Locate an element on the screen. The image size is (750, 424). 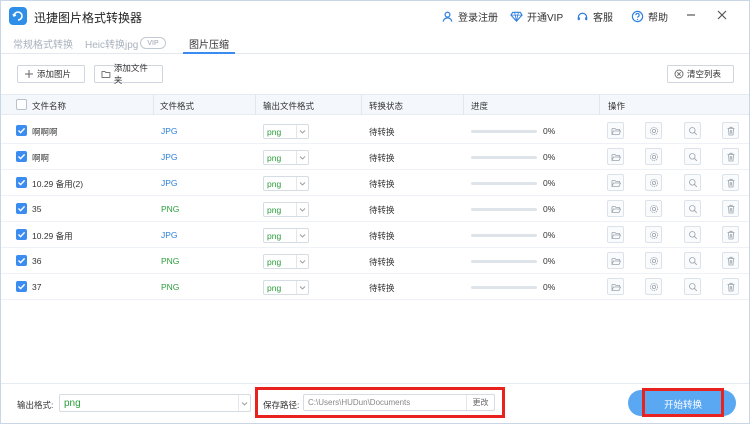
login-register-link: 登录注册 is located at coordinates (469, 16).